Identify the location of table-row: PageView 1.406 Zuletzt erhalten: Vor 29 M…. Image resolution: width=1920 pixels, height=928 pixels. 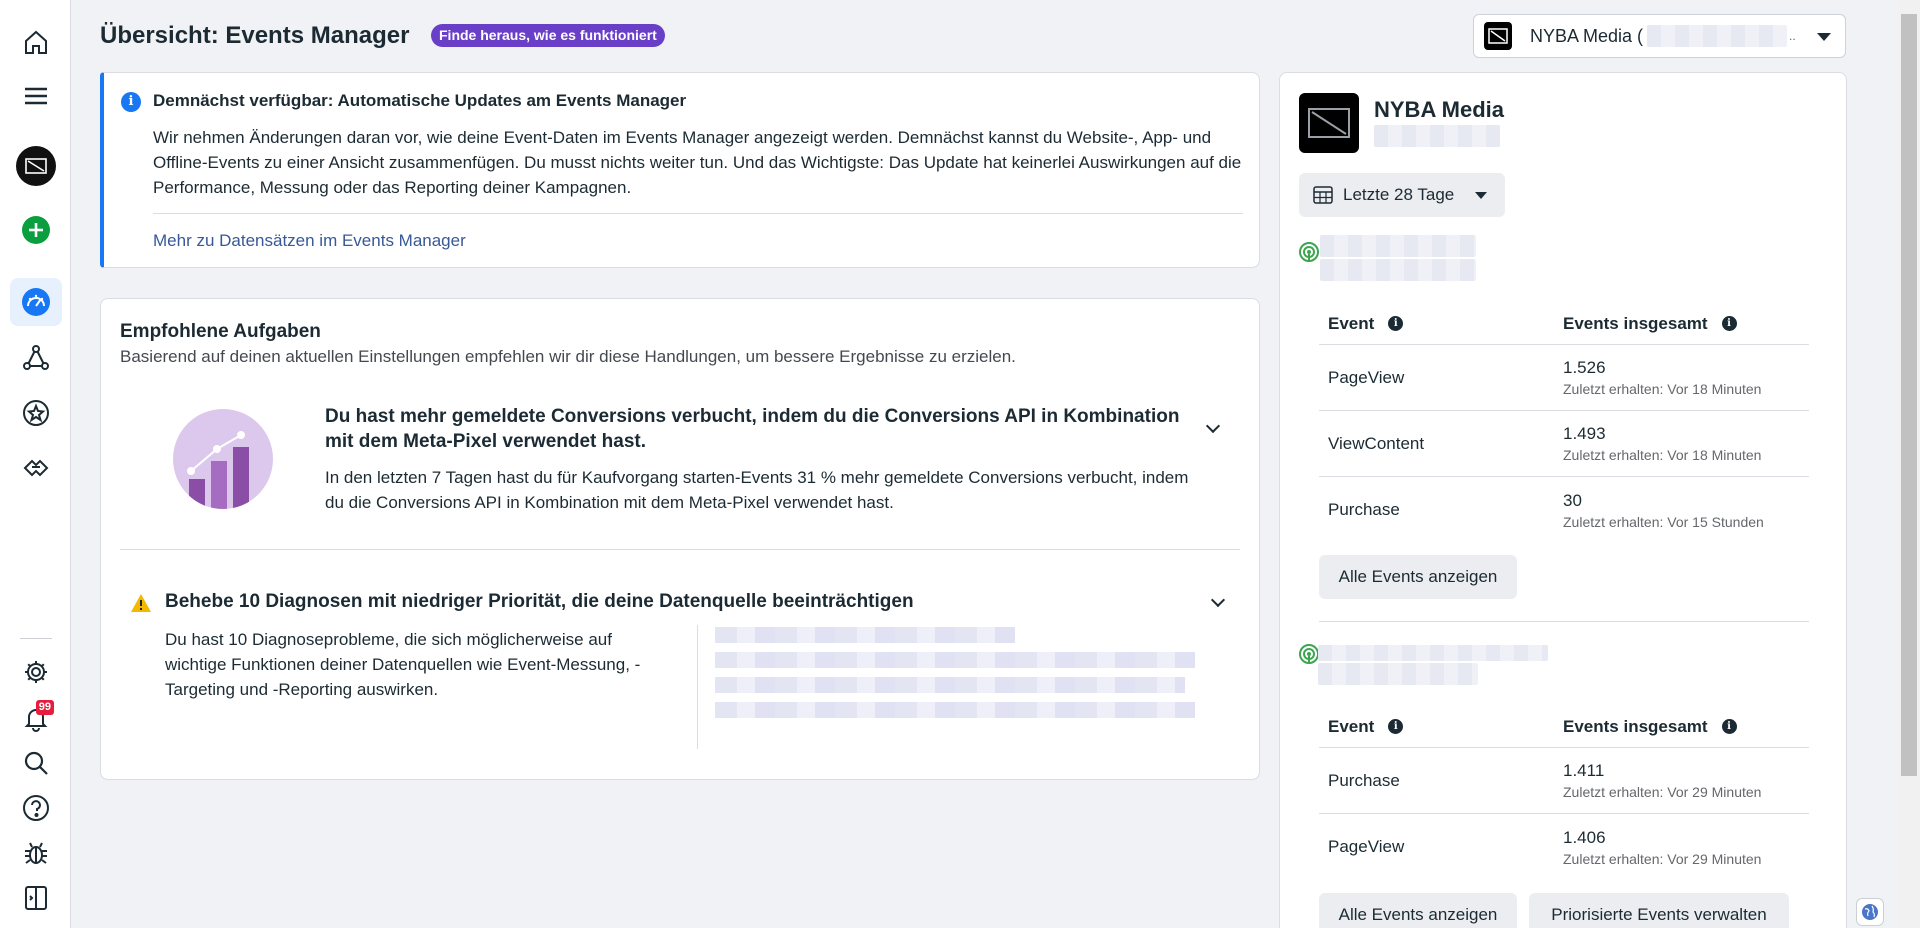
(1564, 847).